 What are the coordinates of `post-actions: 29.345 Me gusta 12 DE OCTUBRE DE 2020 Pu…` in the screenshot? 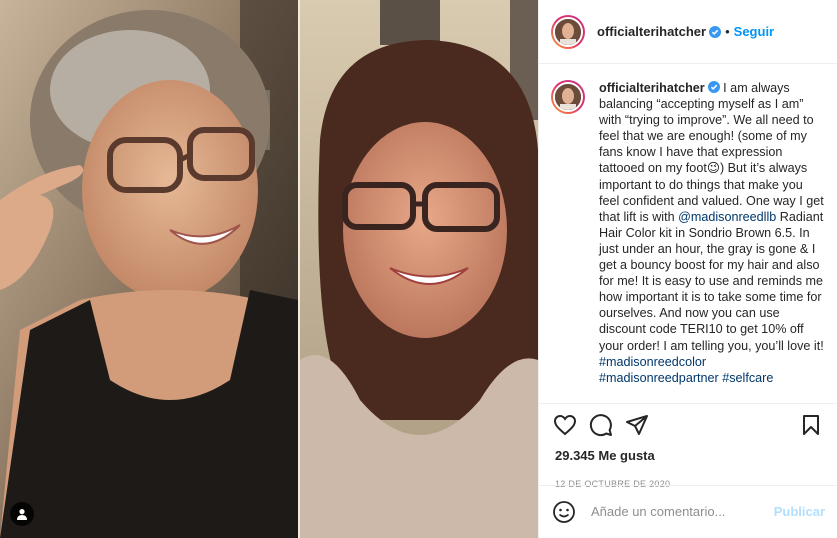 It's located at (688, 470).